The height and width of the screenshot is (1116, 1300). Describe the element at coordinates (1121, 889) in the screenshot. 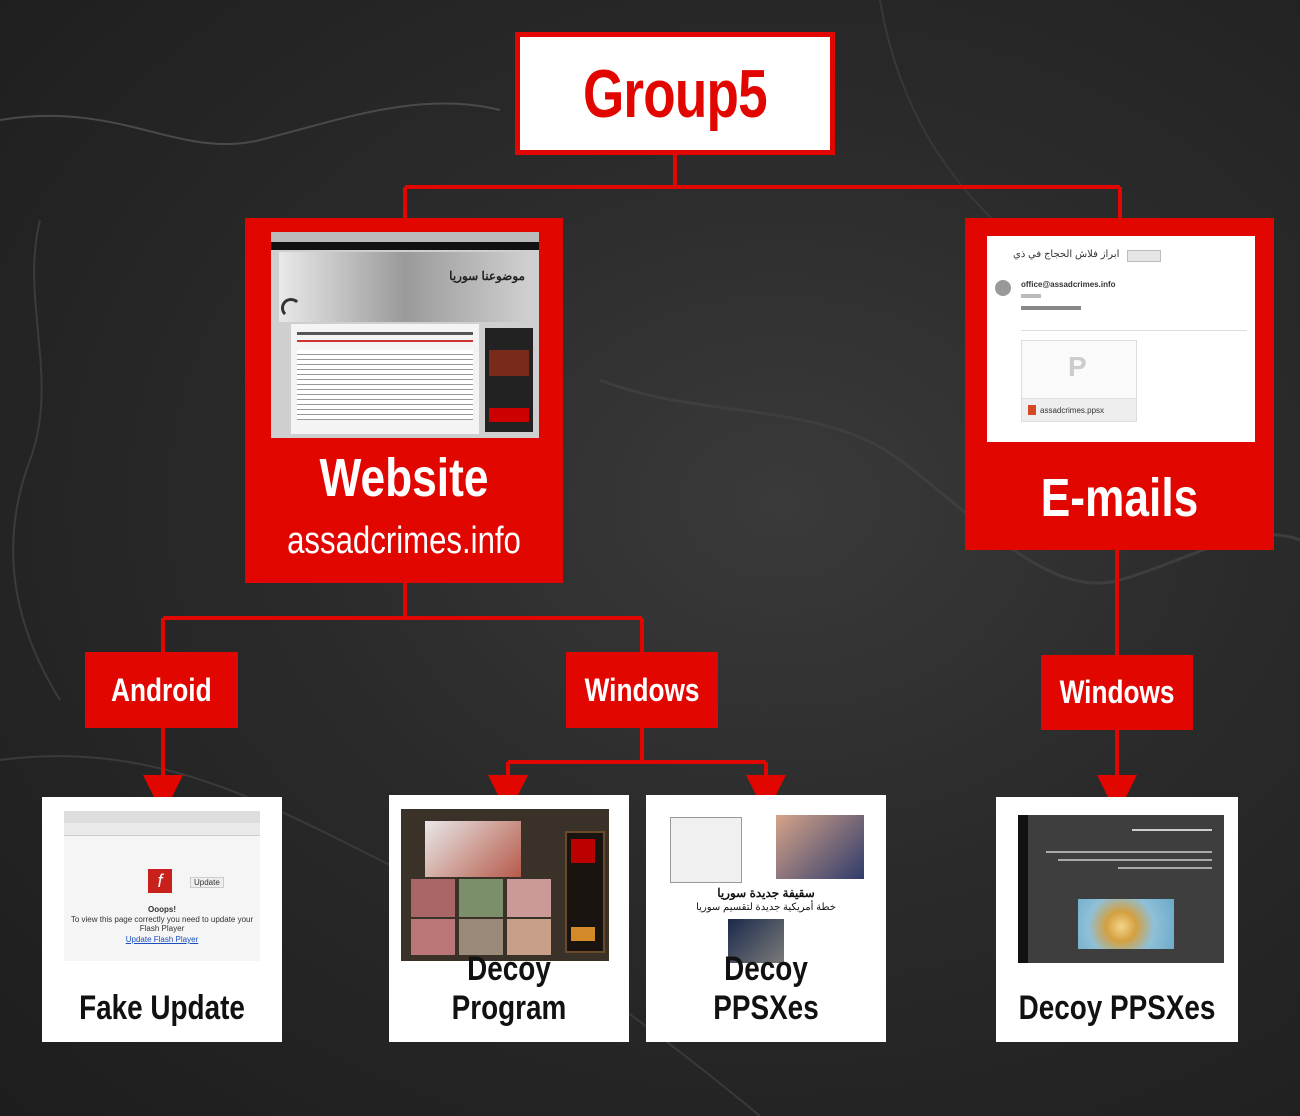

I see `decoy-slide-screenshot` at that location.